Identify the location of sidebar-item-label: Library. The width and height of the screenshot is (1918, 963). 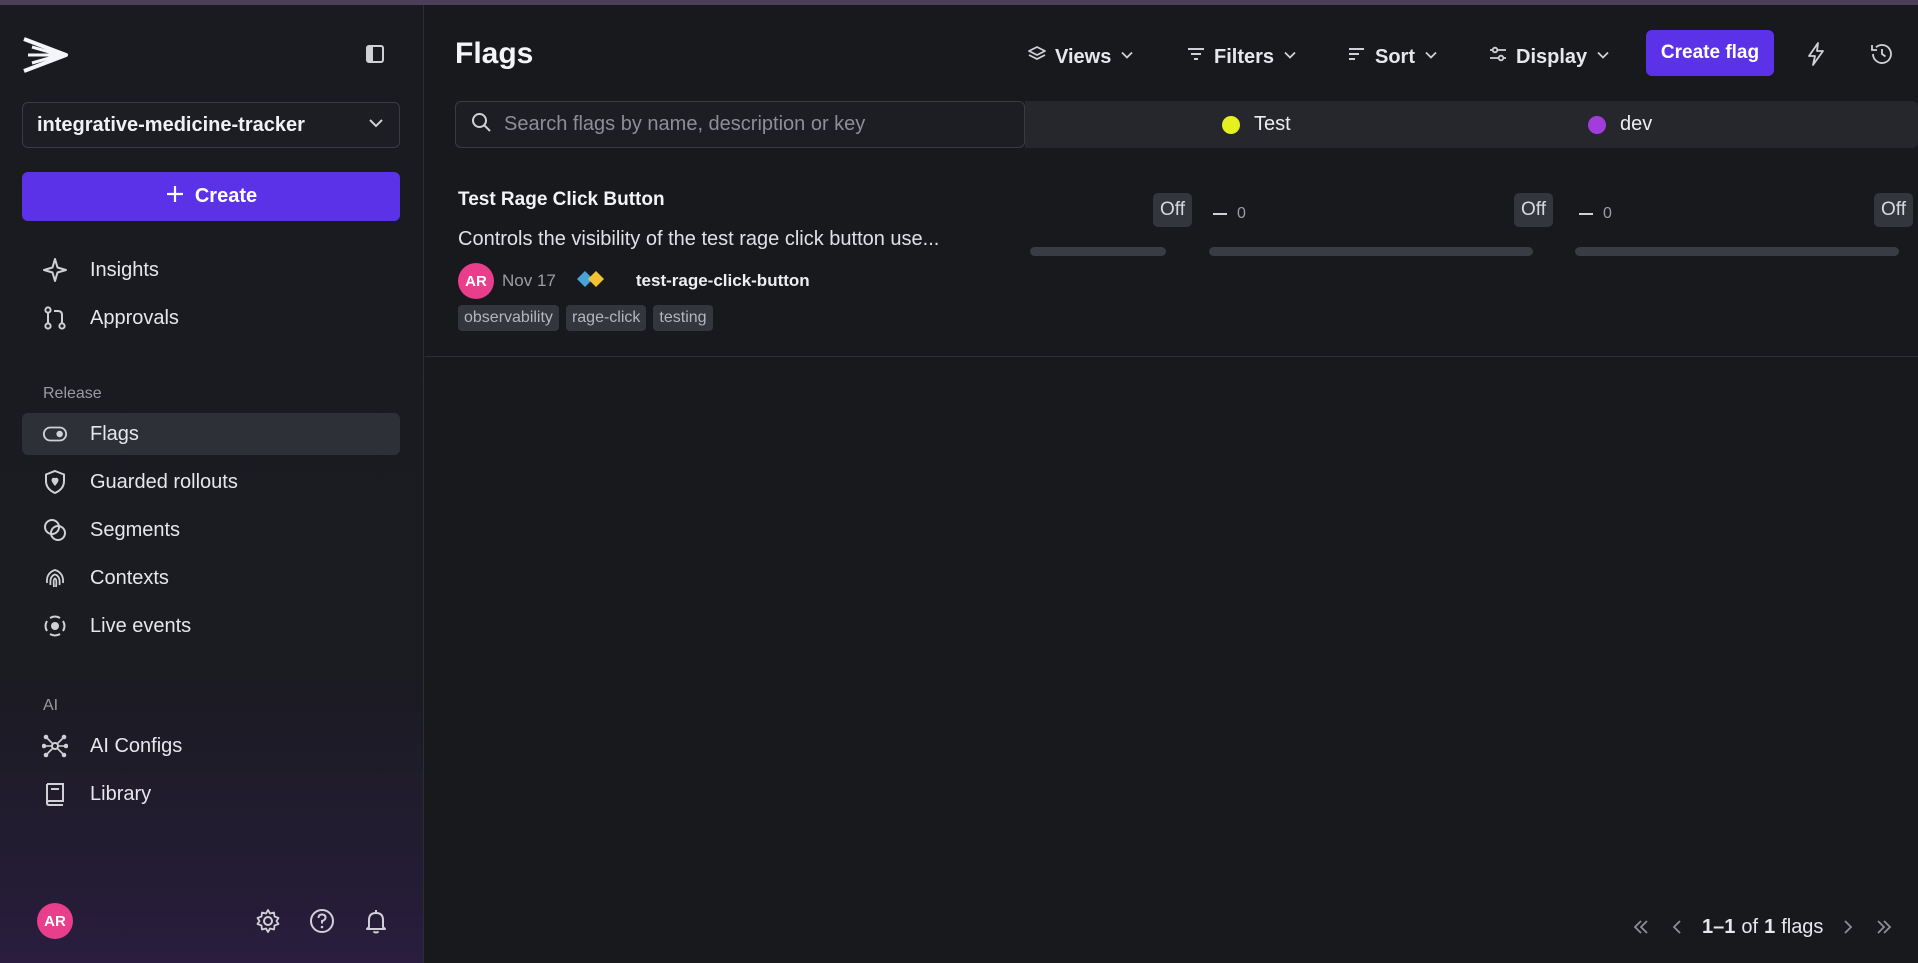
(121, 793).